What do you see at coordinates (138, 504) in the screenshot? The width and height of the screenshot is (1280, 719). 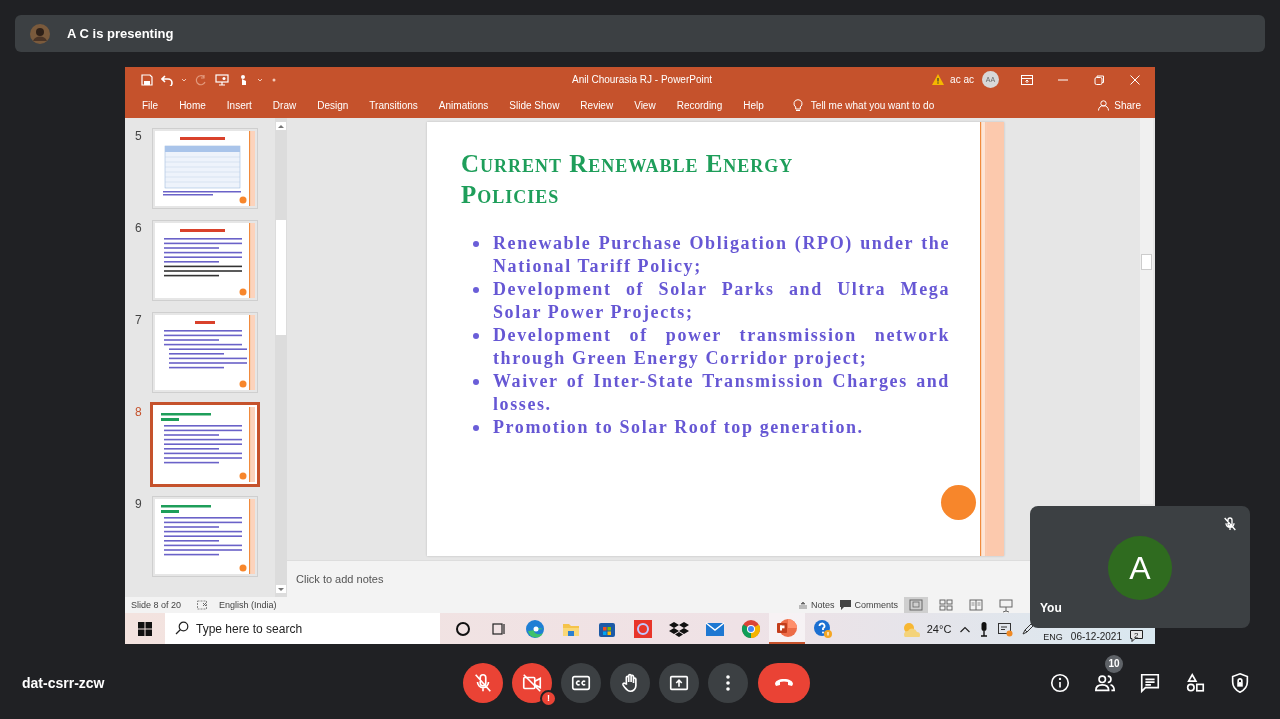 I see `slide-number: 9` at bounding box center [138, 504].